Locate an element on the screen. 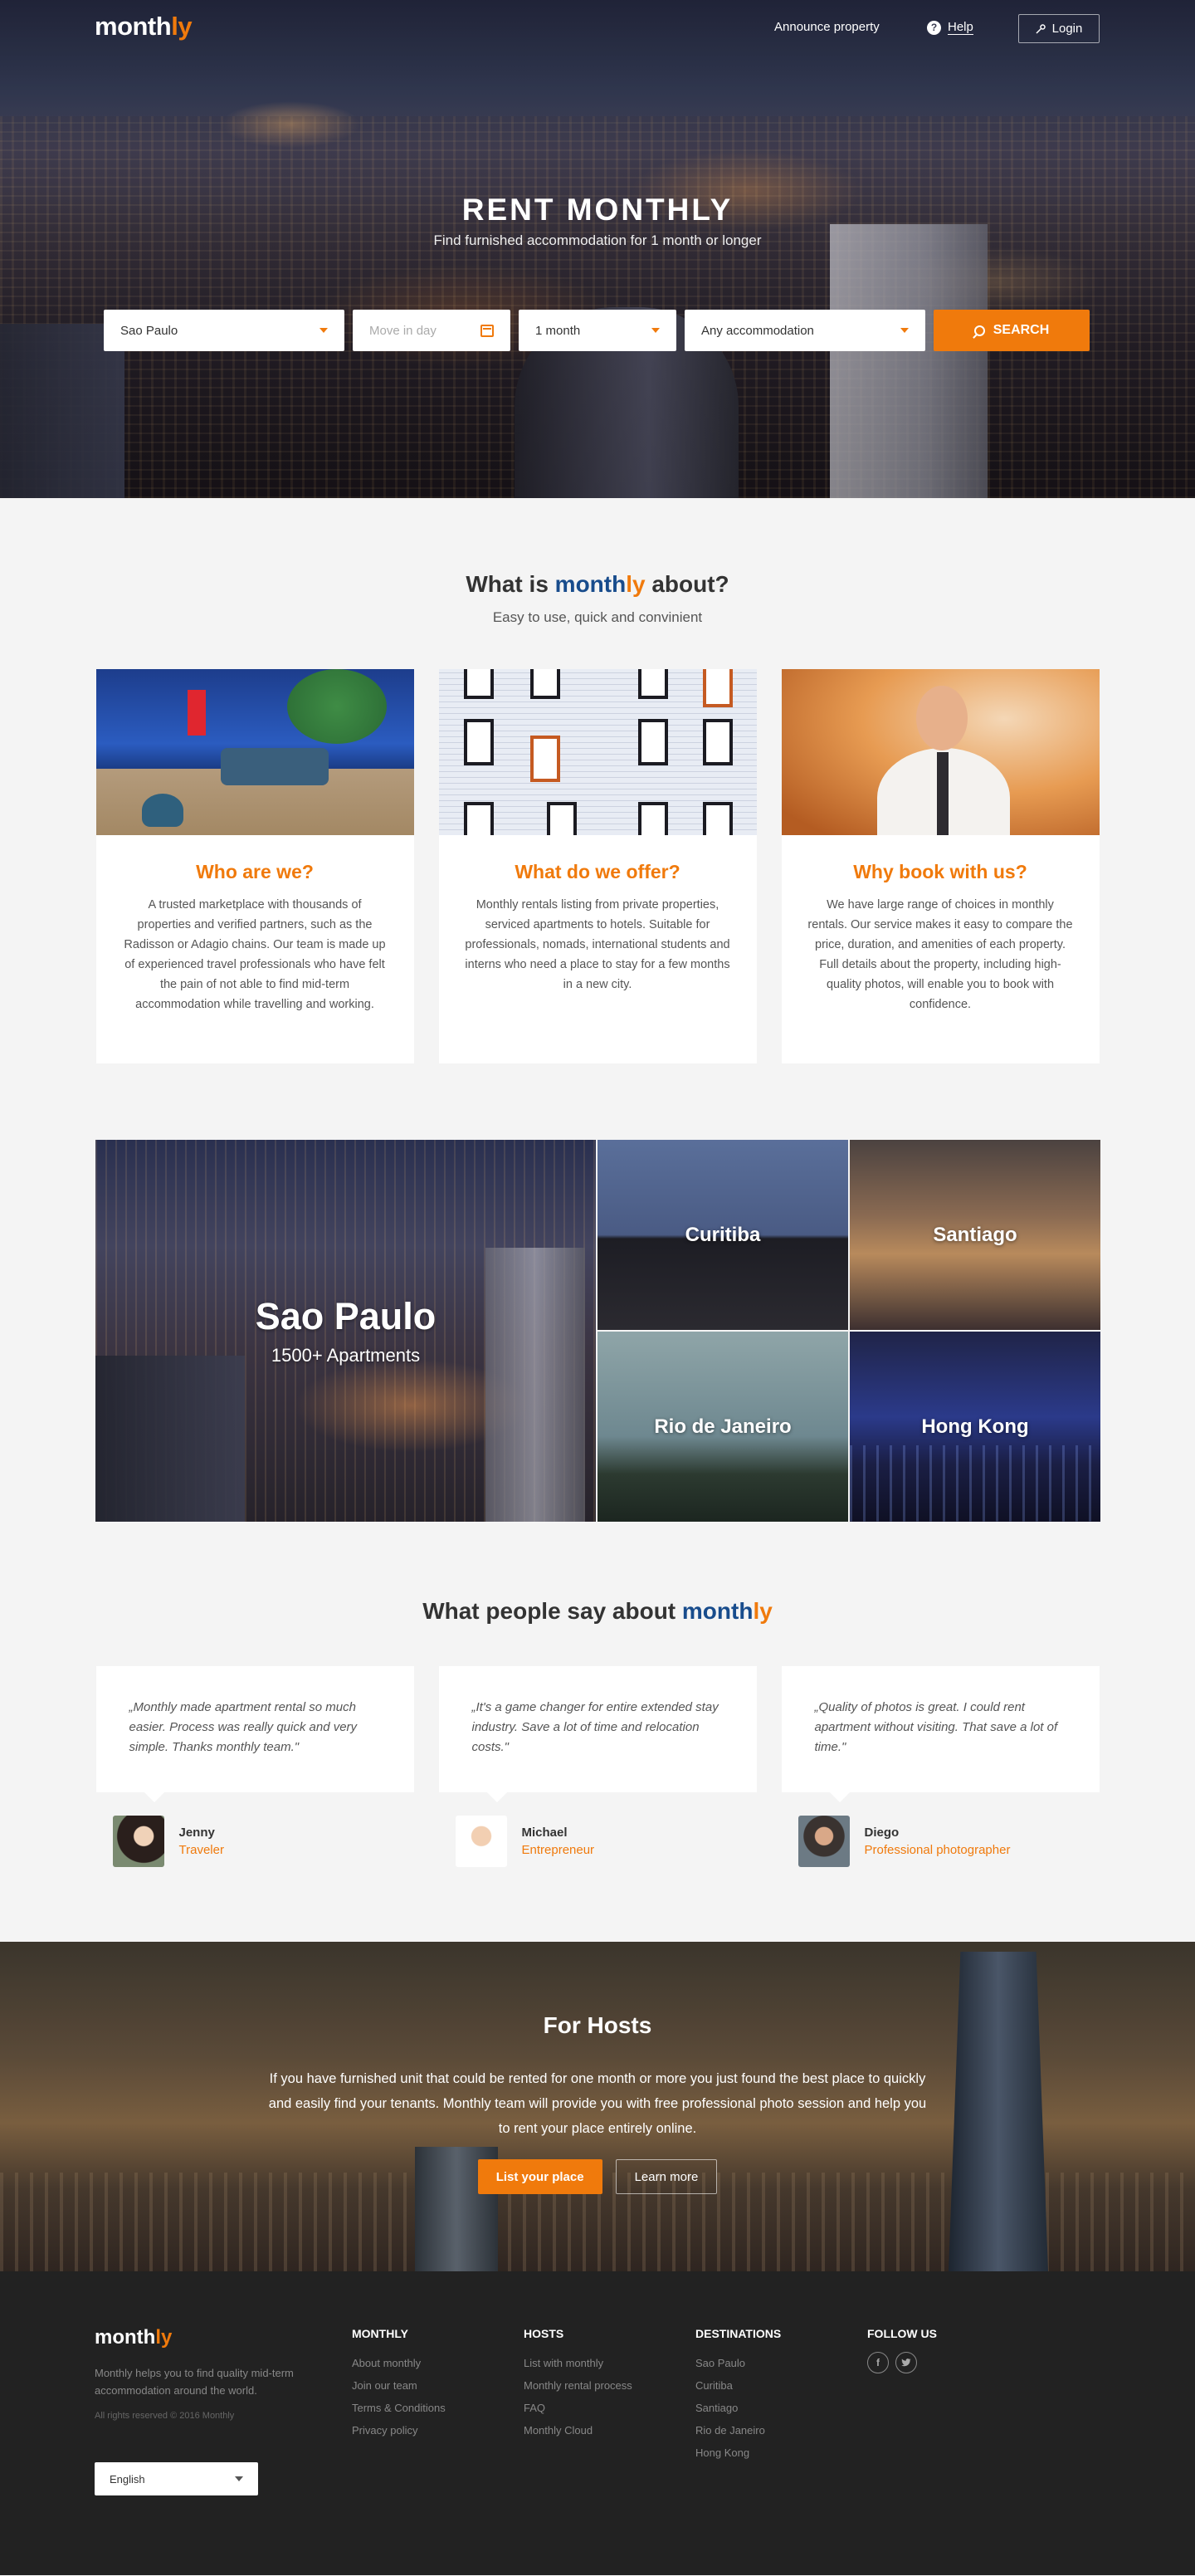 The width and height of the screenshot is (1195, 2576). footer-link: Rio de Janeiro is located at coordinates (738, 2430).